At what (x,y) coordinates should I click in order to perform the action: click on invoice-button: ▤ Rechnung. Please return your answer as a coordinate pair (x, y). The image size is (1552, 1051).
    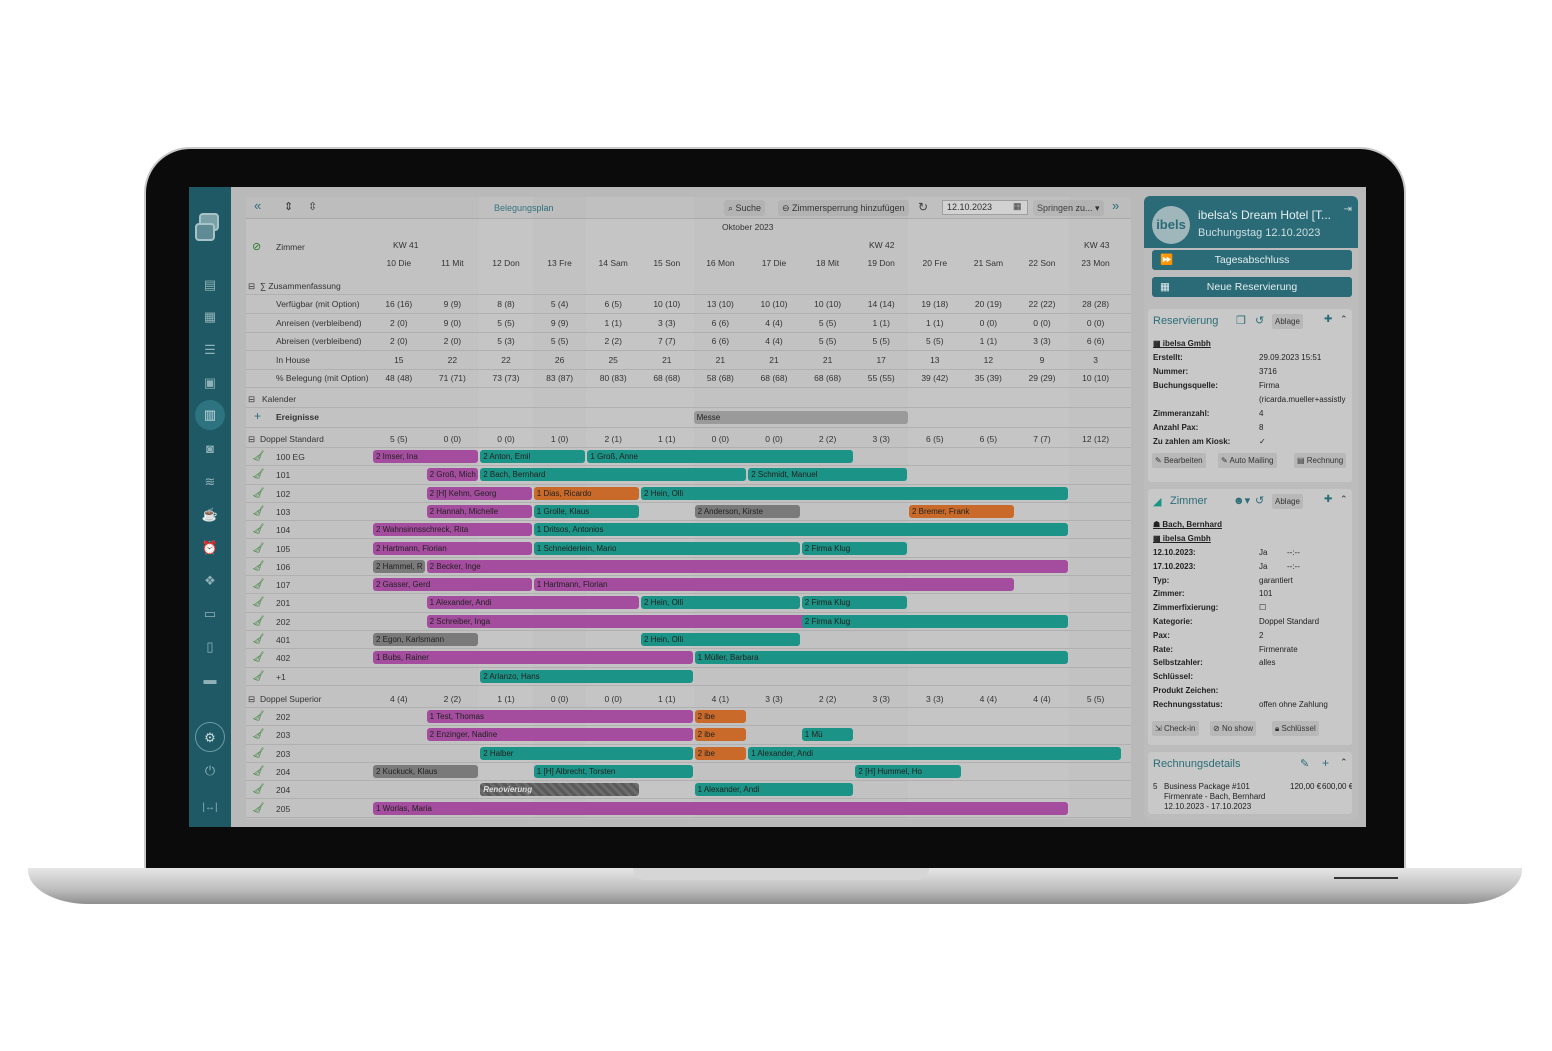
    Looking at the image, I should click on (1320, 460).